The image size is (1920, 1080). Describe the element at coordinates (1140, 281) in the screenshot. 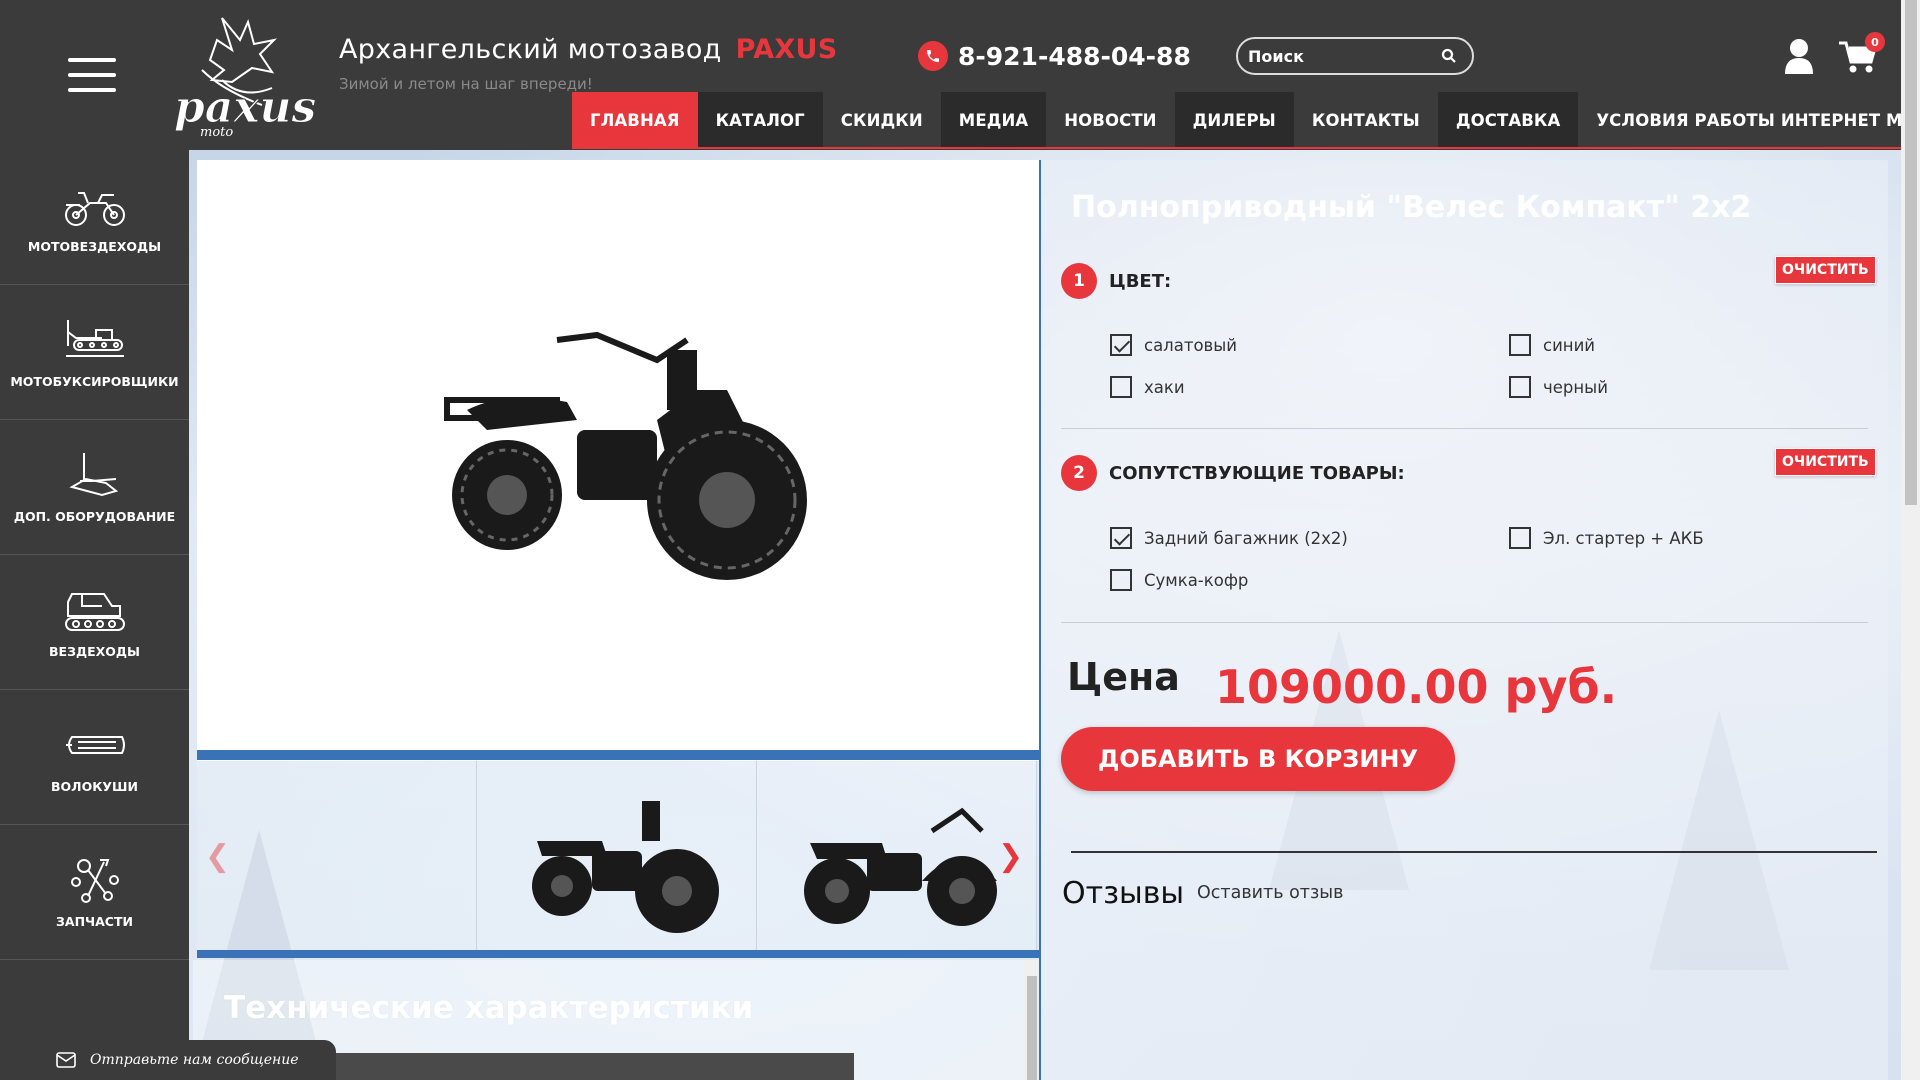

I see `step-label: ЦВЕТ:` at that location.